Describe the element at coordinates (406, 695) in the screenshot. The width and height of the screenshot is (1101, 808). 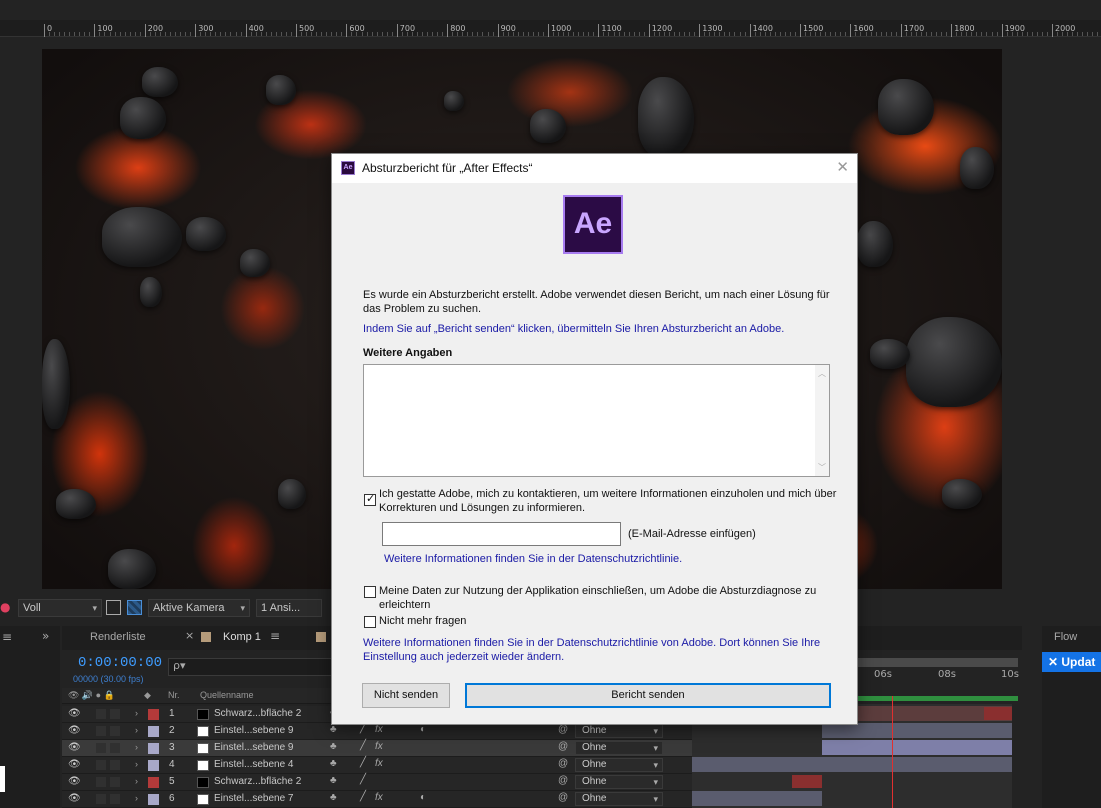
I see `dont-send-button: Nicht senden` at that location.